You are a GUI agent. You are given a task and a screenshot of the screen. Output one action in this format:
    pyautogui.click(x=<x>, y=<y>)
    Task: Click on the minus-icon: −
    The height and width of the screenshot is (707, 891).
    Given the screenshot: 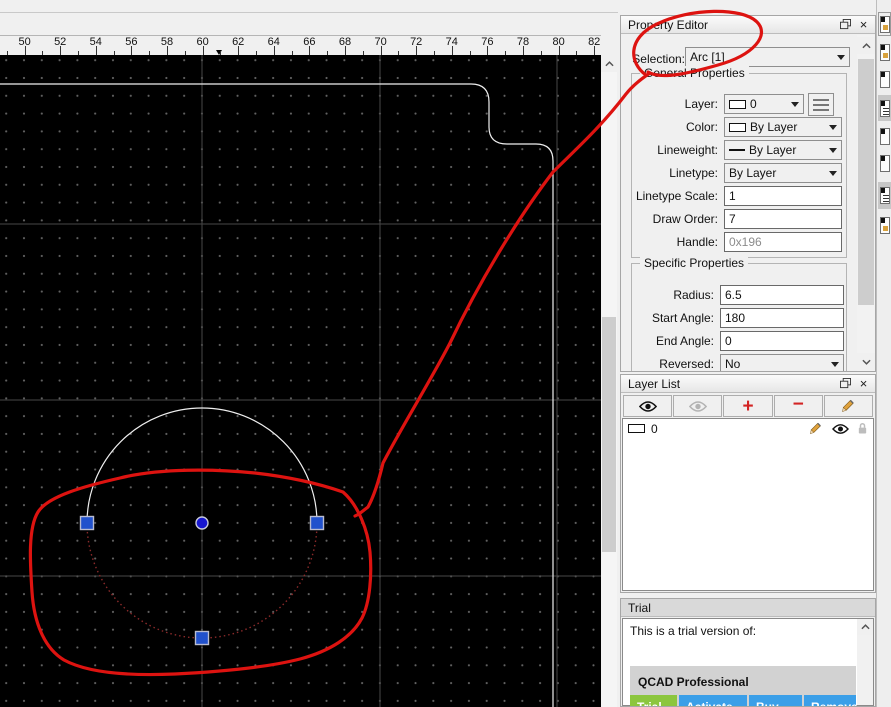 What is the action you would take?
    pyautogui.click(x=798, y=404)
    